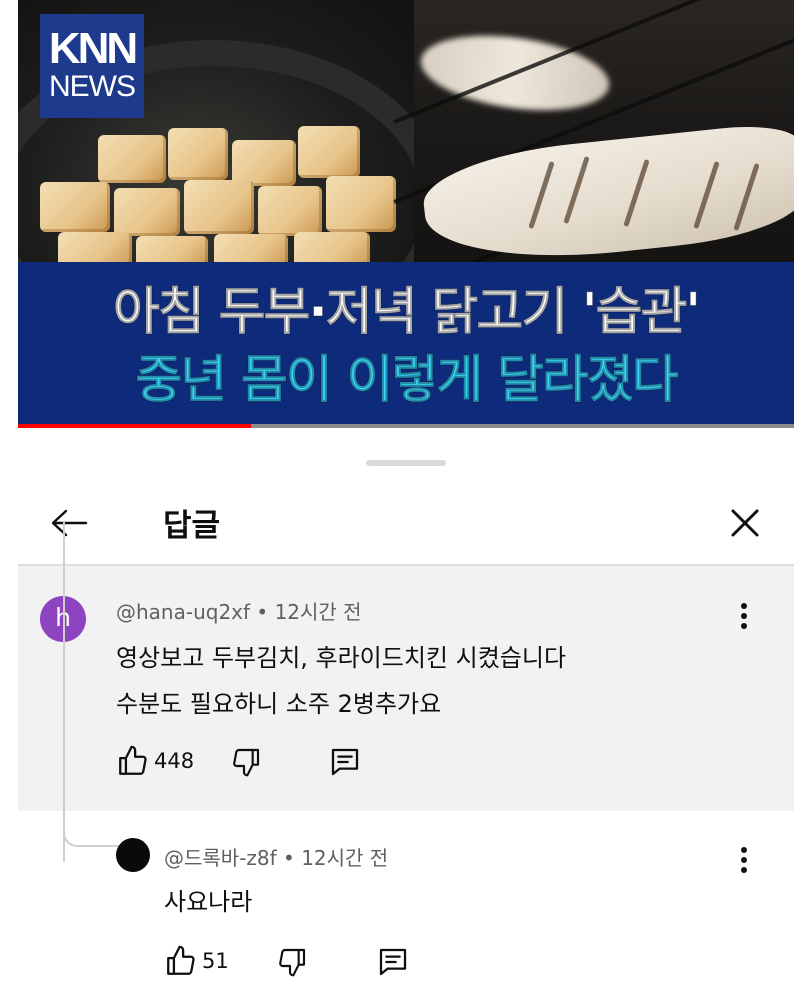 This screenshot has width=800, height=1004. I want to click on comment-text-line-1: 영상보고 두부김치, 후라이드치킨 시켰습니다, so click(341, 658).